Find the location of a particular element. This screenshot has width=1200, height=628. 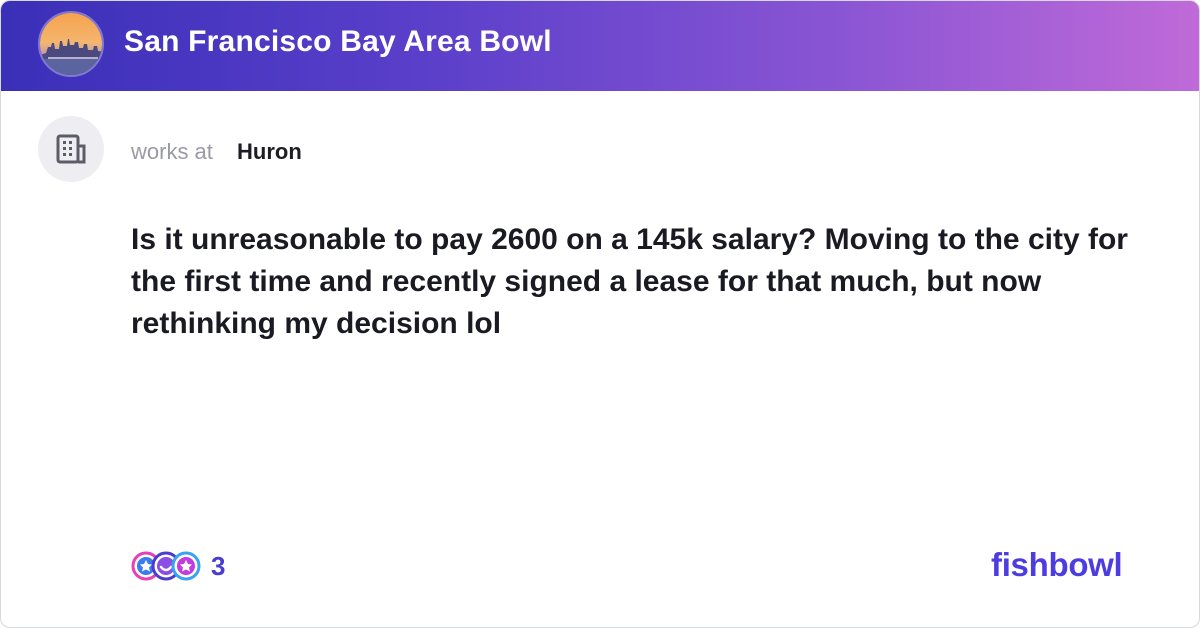

building-icon is located at coordinates (71, 149).